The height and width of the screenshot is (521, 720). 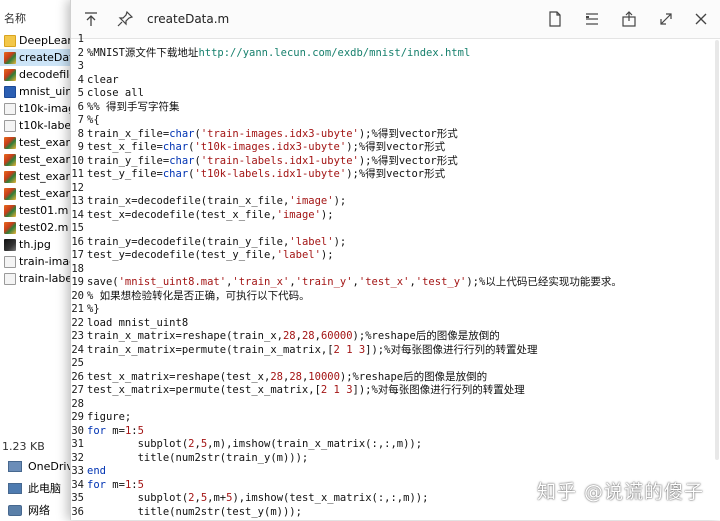 I want to click on name-column-header: 名称, so click(x=15, y=18).